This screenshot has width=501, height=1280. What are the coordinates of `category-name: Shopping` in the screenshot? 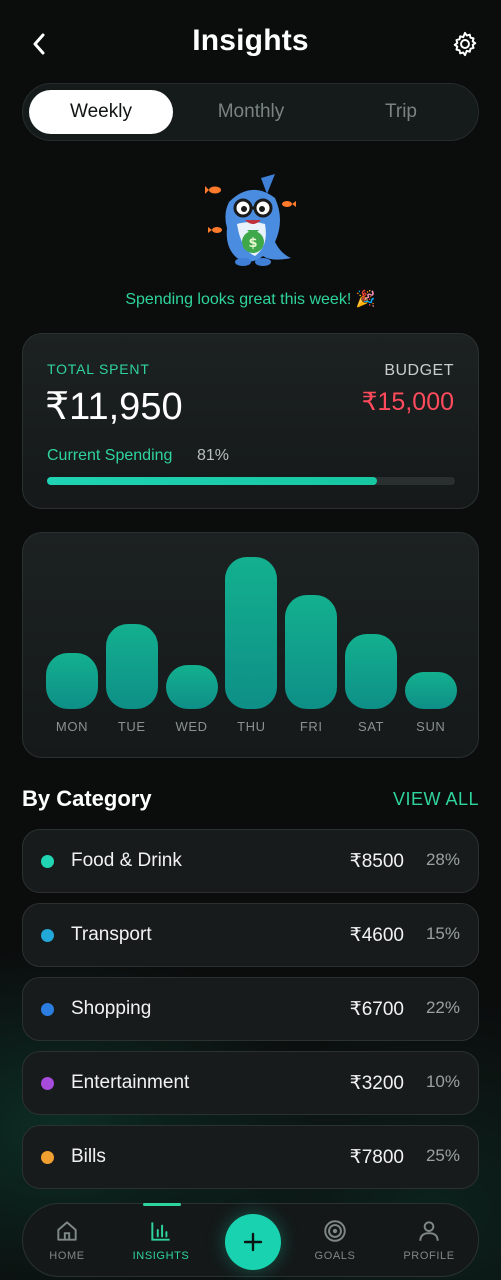 It's located at (111, 1008).